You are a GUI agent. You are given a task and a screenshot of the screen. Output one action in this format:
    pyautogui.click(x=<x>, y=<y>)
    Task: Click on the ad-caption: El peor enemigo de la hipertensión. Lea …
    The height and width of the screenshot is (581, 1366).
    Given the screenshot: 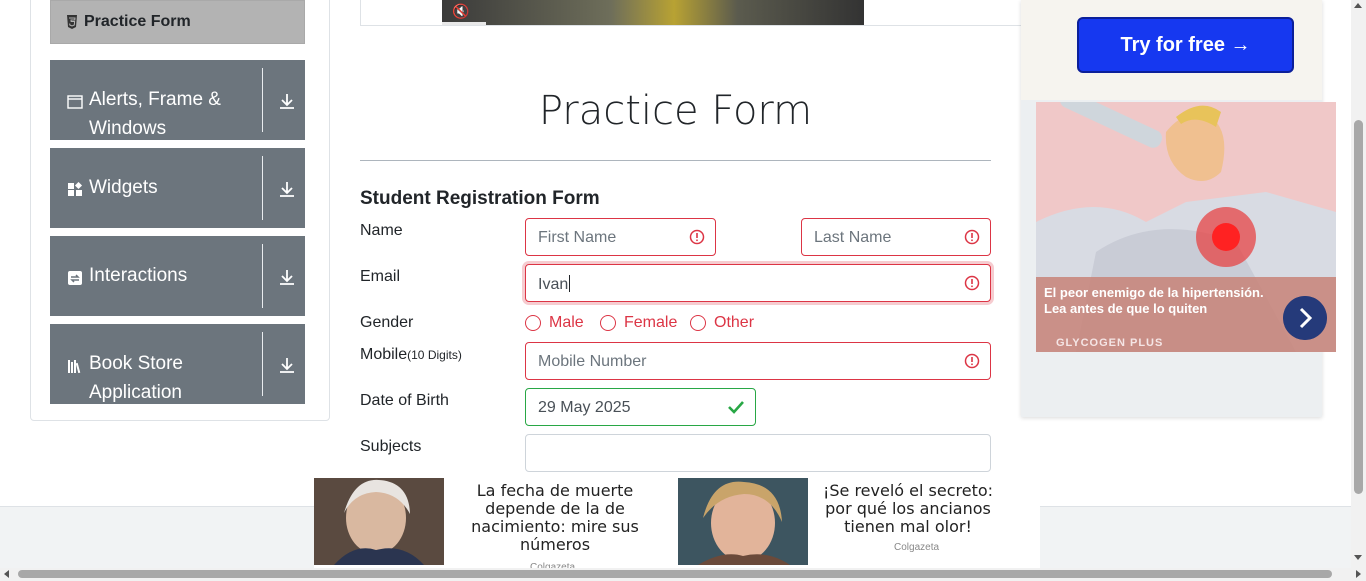 What is the action you would take?
    pyautogui.click(x=1186, y=314)
    